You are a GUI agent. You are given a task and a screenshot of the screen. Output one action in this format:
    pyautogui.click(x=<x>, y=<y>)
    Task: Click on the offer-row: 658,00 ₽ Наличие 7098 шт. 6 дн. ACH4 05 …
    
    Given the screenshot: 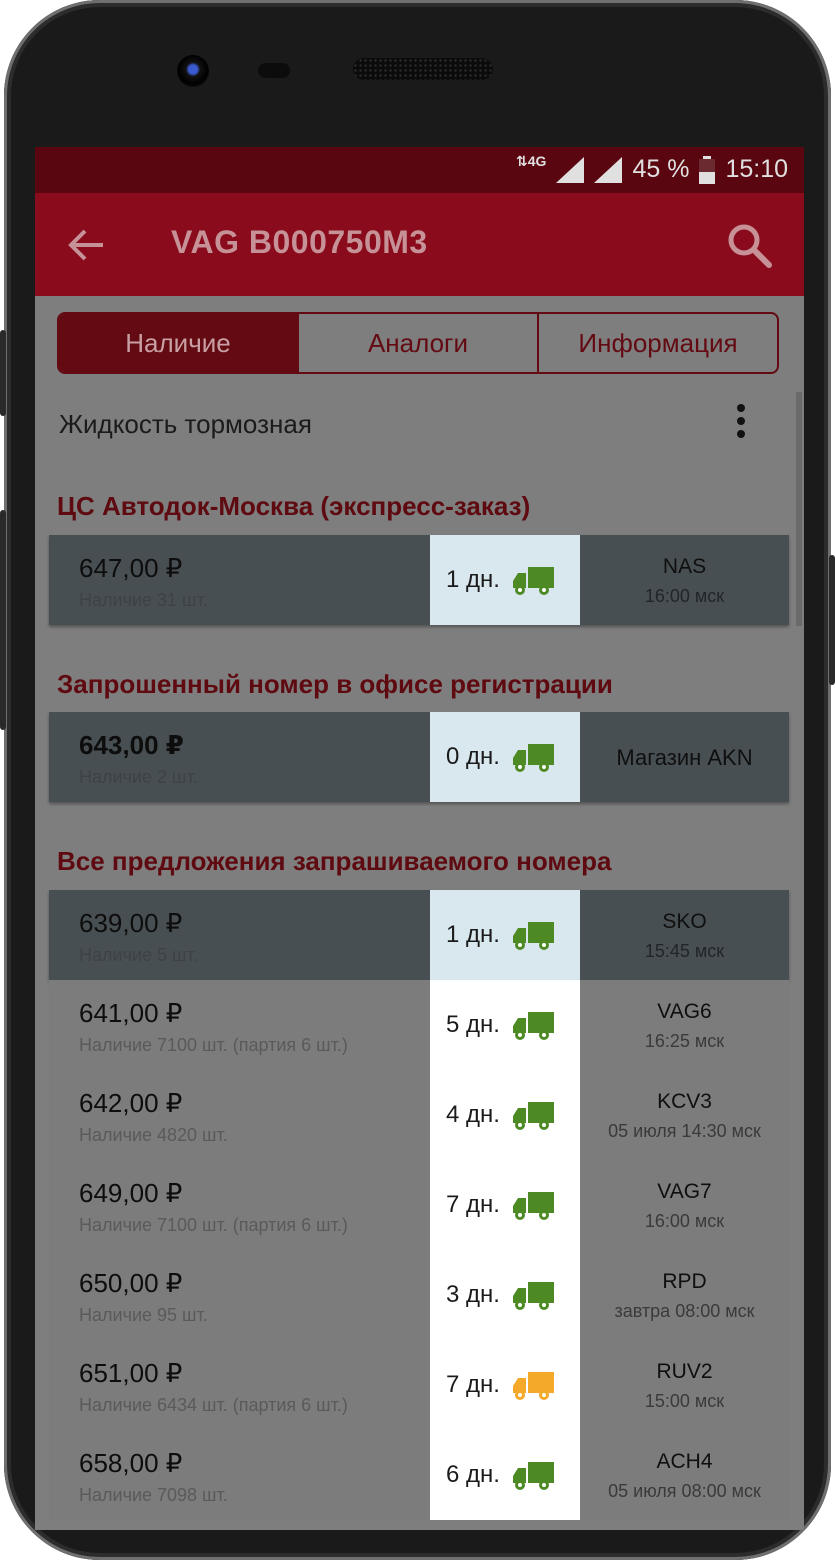 What is the action you would take?
    pyautogui.click(x=419, y=1475)
    